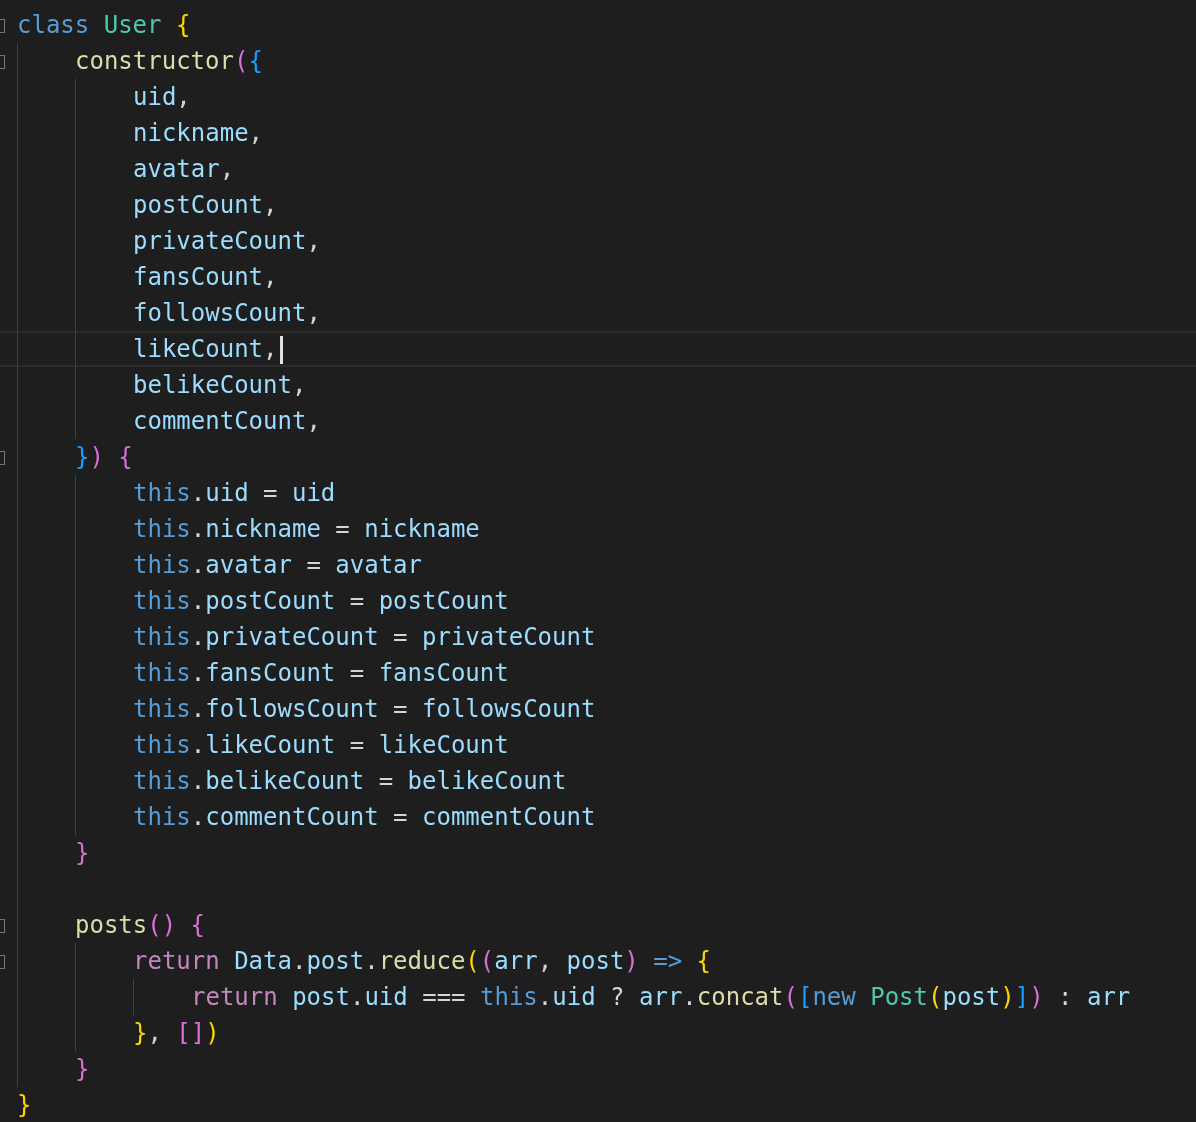  What do you see at coordinates (162, 97) in the screenshot?
I see `code-line: uid,` at bounding box center [162, 97].